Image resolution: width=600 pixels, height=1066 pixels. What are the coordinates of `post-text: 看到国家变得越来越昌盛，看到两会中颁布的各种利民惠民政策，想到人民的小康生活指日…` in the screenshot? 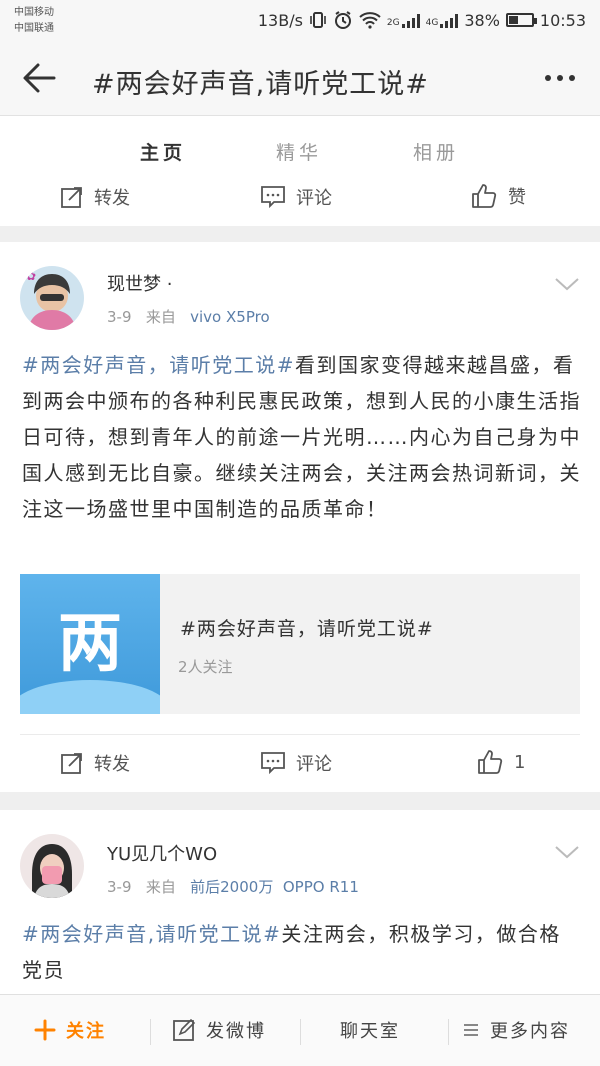 It's located at (301, 437).